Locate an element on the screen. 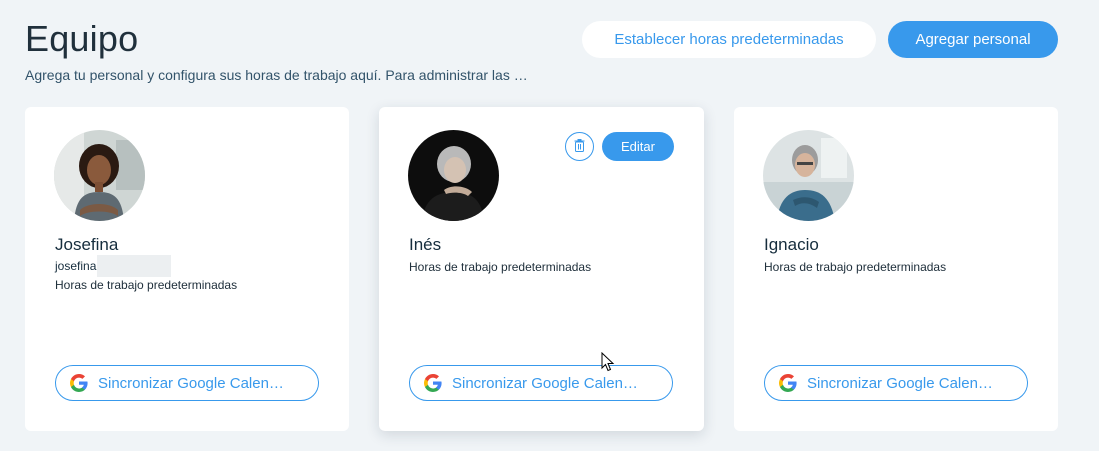  delete-staff-button is located at coordinates (579, 146).